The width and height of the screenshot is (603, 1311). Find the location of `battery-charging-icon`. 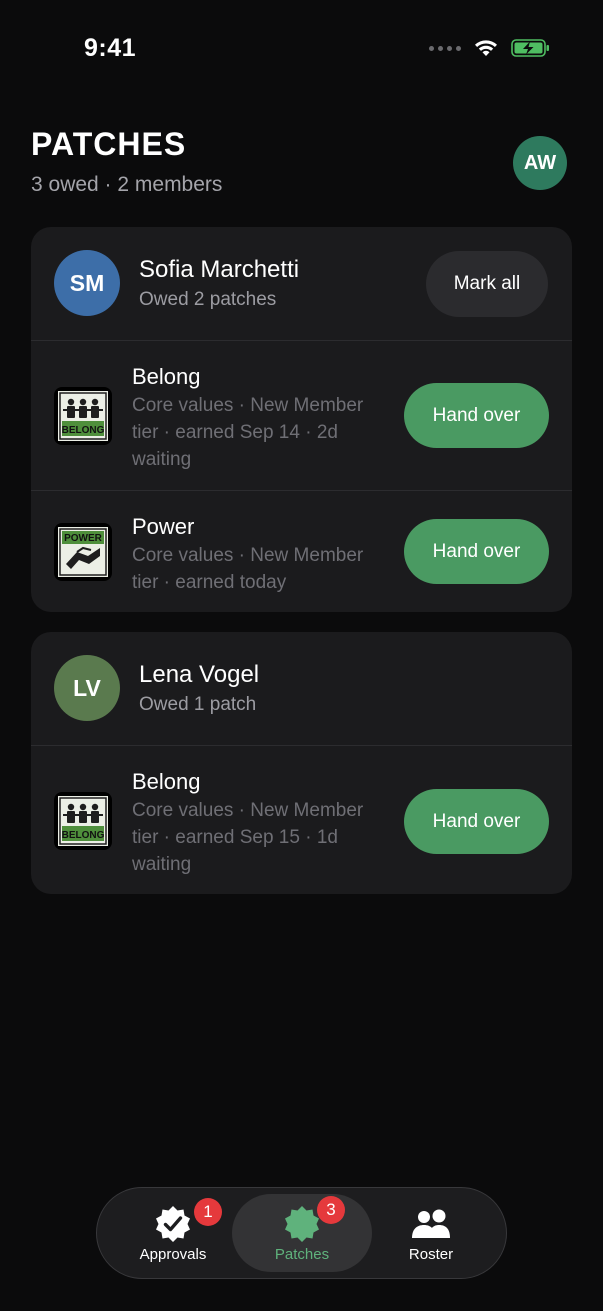

battery-charging-icon is located at coordinates (530, 48).